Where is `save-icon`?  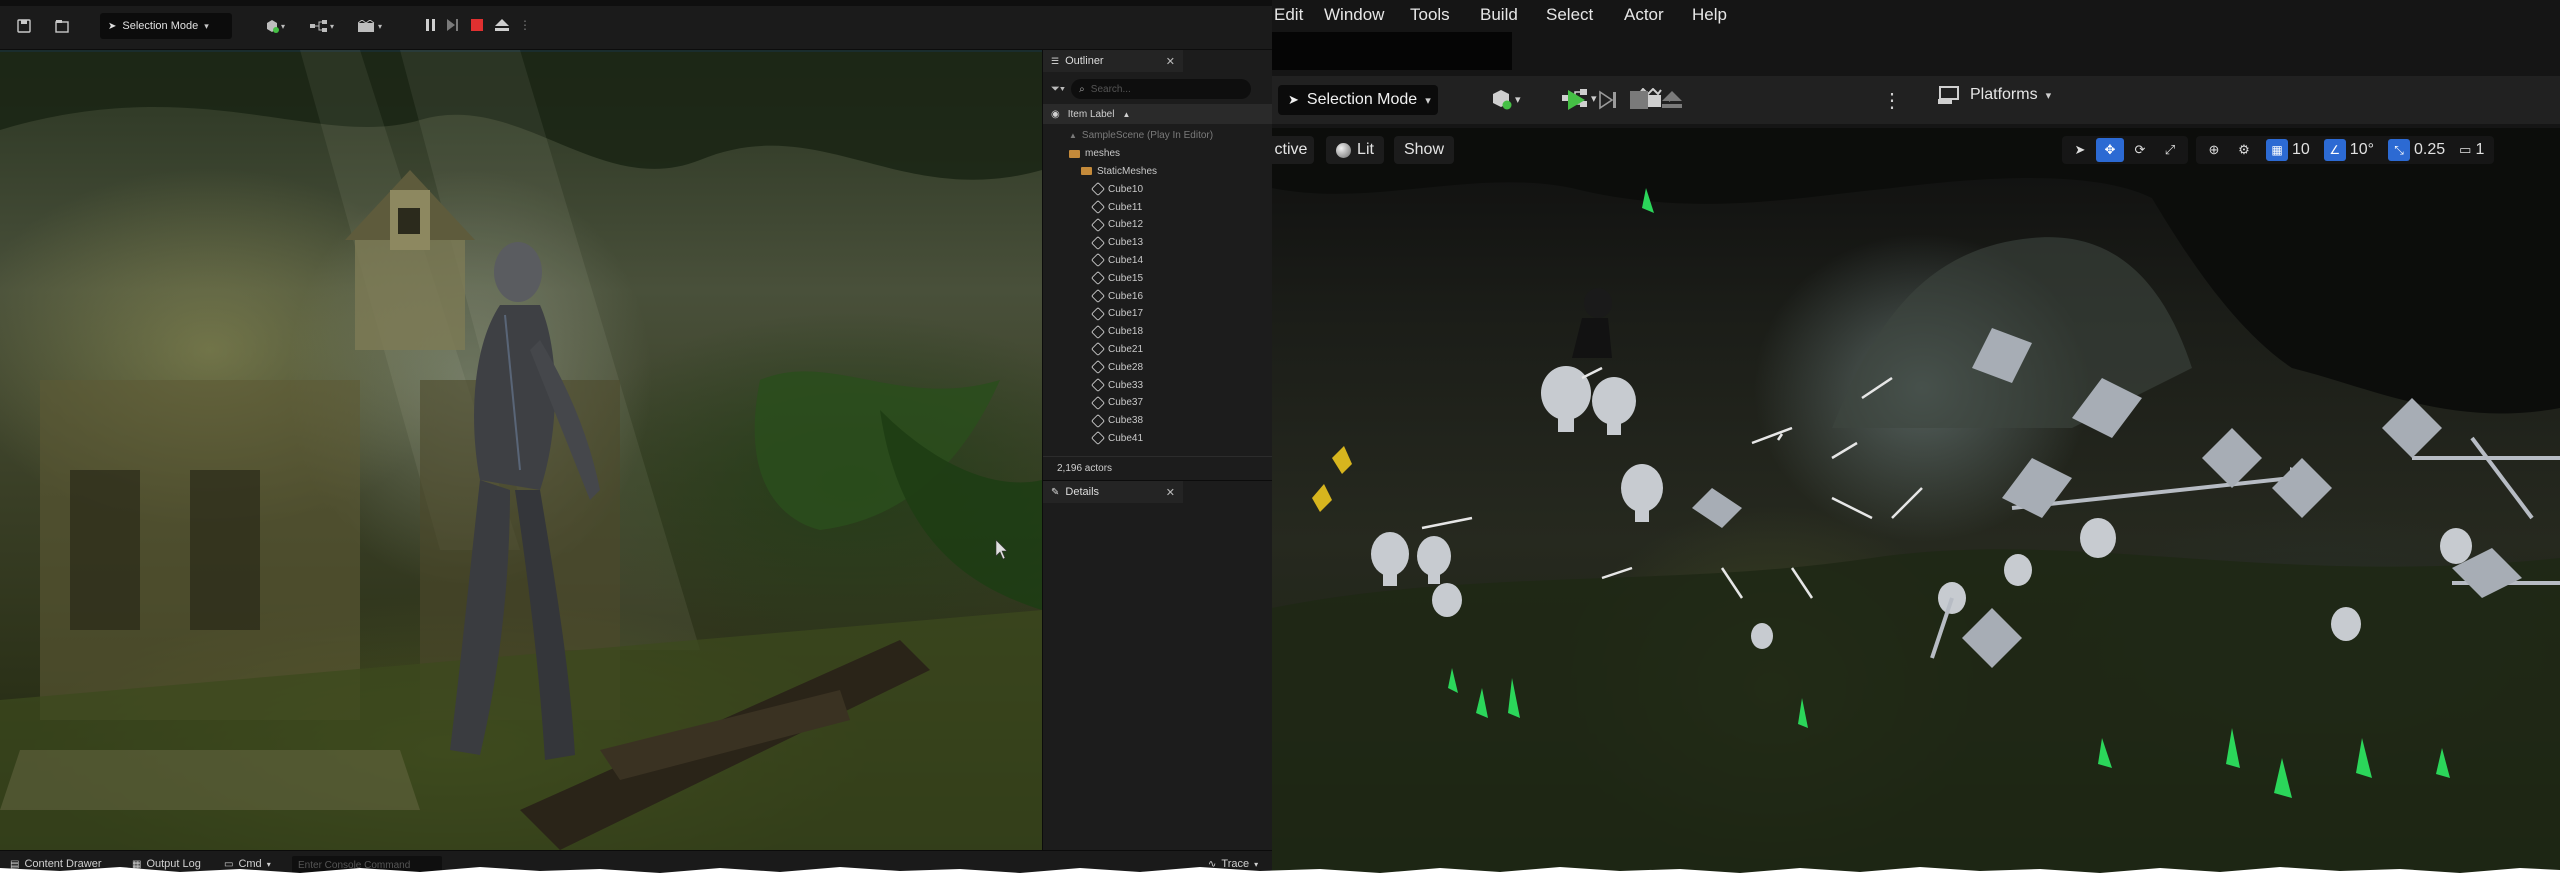 save-icon is located at coordinates (24, 26).